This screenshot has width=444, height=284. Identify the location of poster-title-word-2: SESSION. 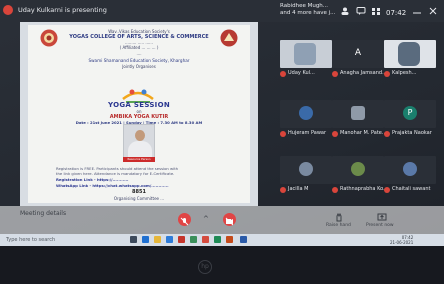
(151, 105).